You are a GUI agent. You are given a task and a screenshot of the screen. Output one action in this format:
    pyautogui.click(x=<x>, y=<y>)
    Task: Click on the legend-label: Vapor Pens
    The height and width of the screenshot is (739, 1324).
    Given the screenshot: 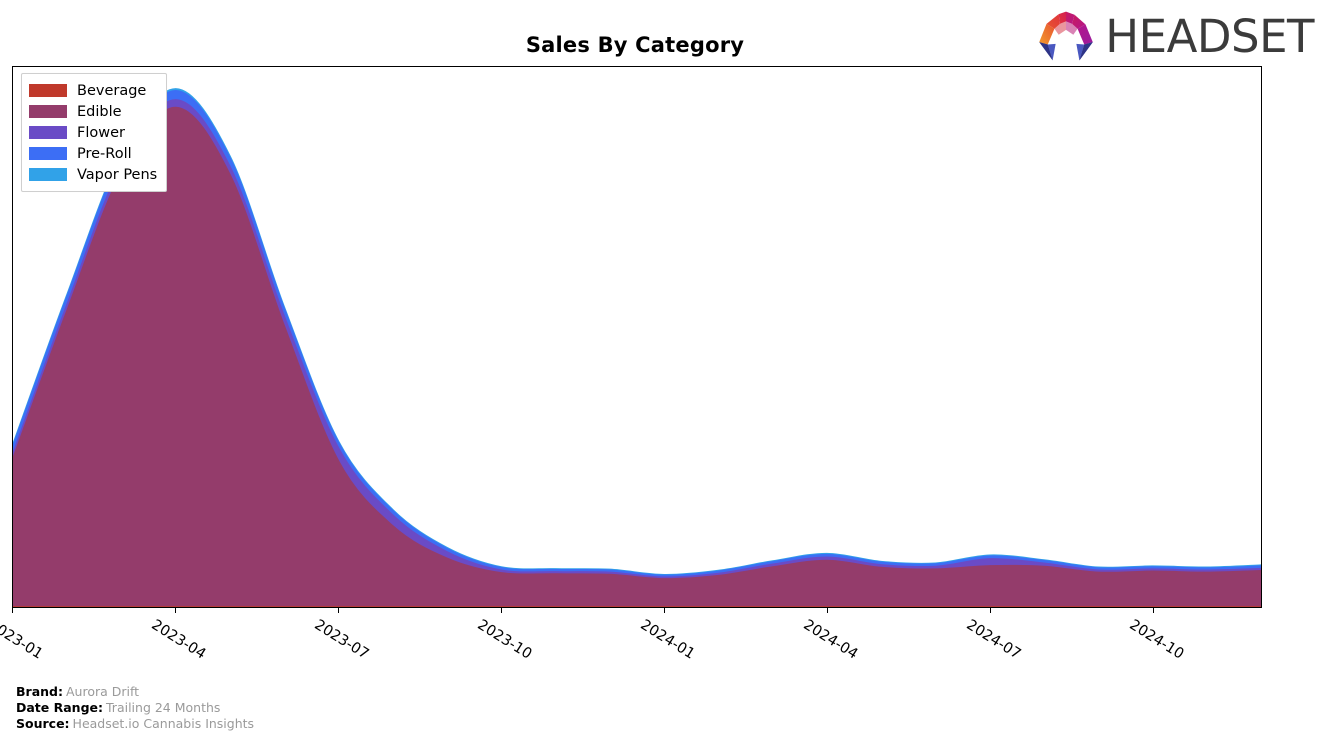 What is the action you would take?
    pyautogui.click(x=117, y=174)
    